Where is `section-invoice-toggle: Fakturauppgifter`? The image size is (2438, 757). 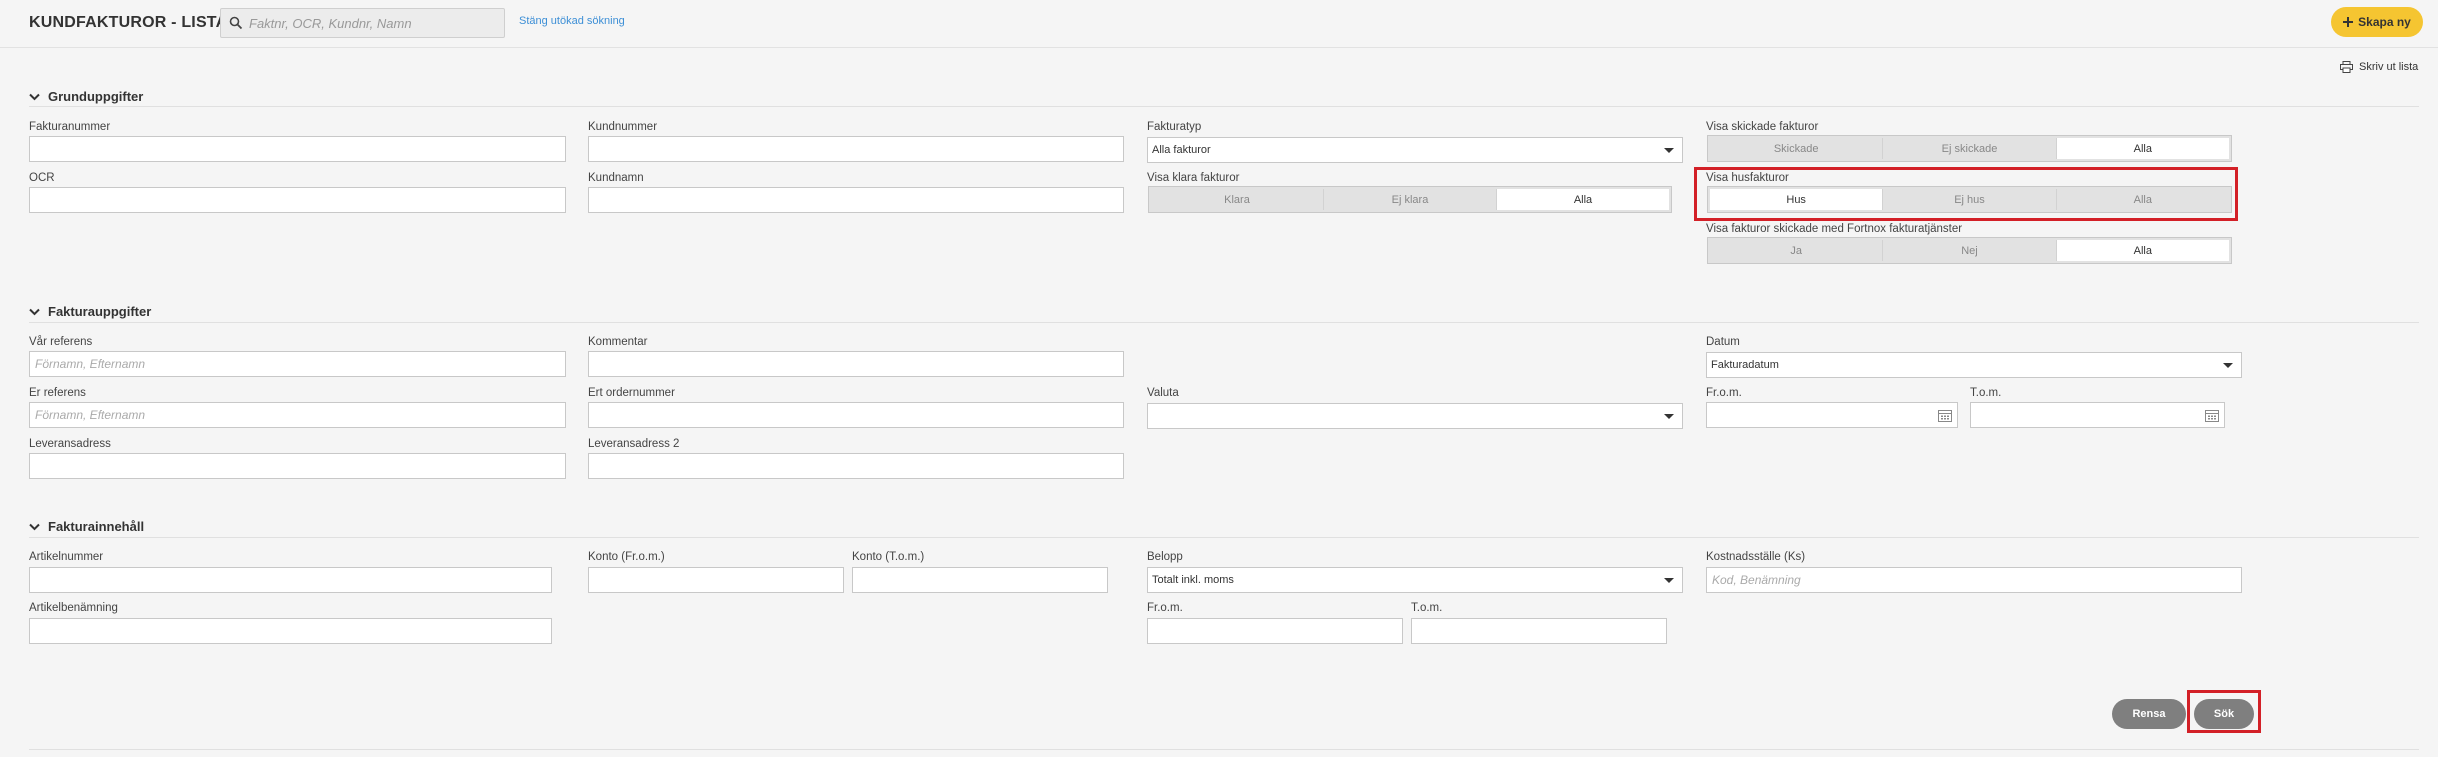 section-invoice-toggle: Fakturauppgifter is located at coordinates (90, 311).